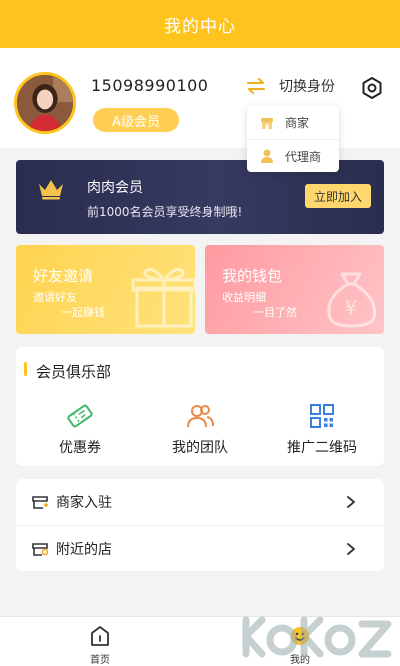  What do you see at coordinates (322, 448) in the screenshot?
I see `qrcode-label: 推广二维码` at bounding box center [322, 448].